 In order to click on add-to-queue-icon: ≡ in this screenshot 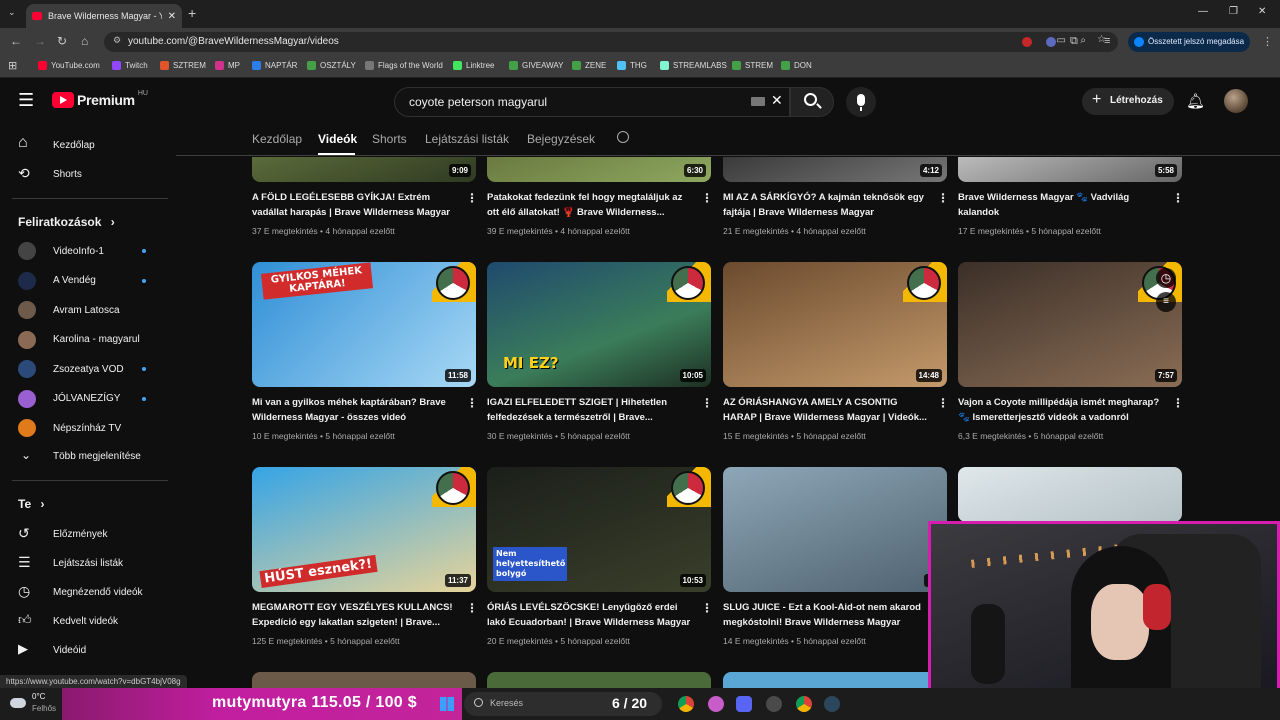, I will do `click(1166, 302)`.